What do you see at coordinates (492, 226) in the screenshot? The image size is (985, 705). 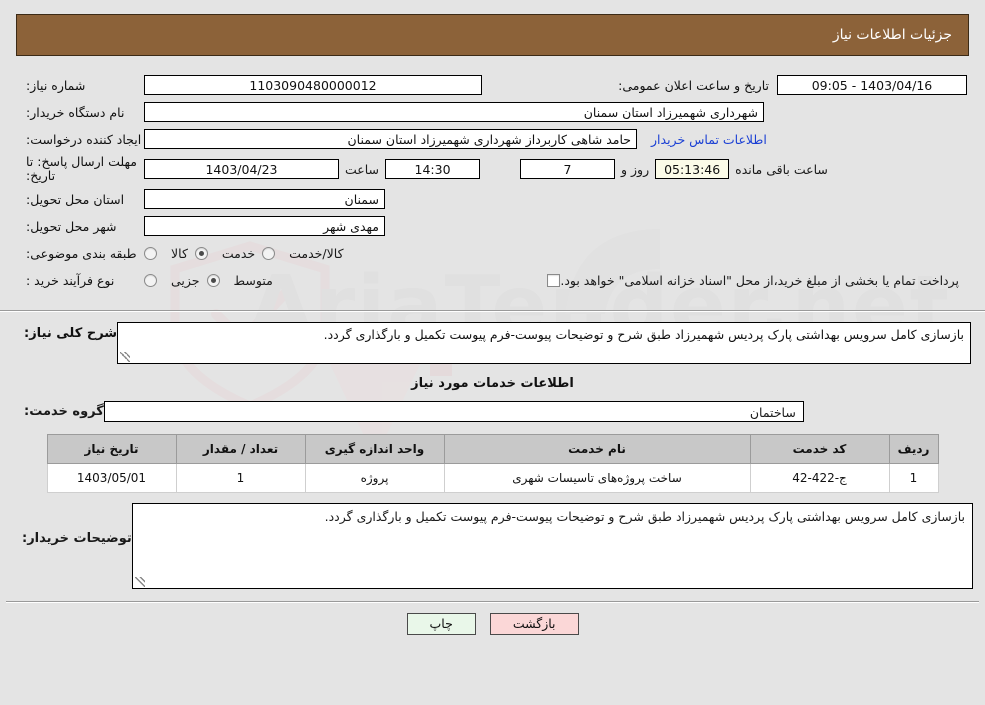 I see `row-city: مهدی شهر شهر محل تحویل:` at bounding box center [492, 226].